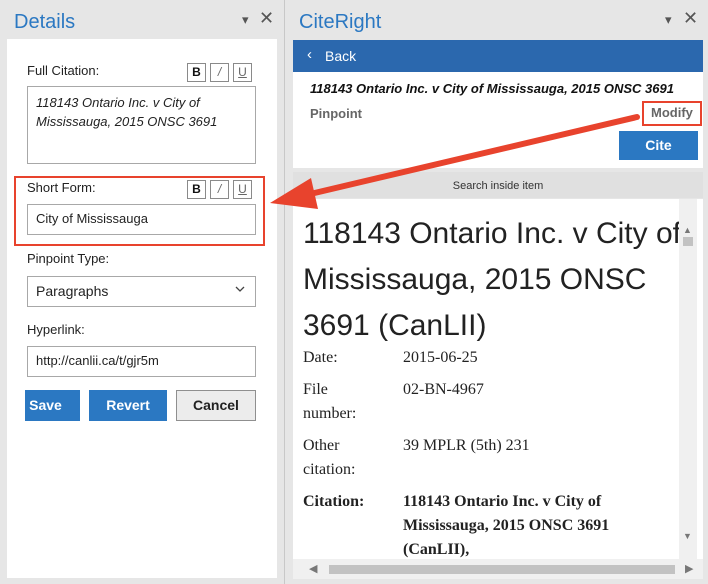 The width and height of the screenshot is (708, 584). I want to click on back-button: ‹ Back, so click(498, 56).